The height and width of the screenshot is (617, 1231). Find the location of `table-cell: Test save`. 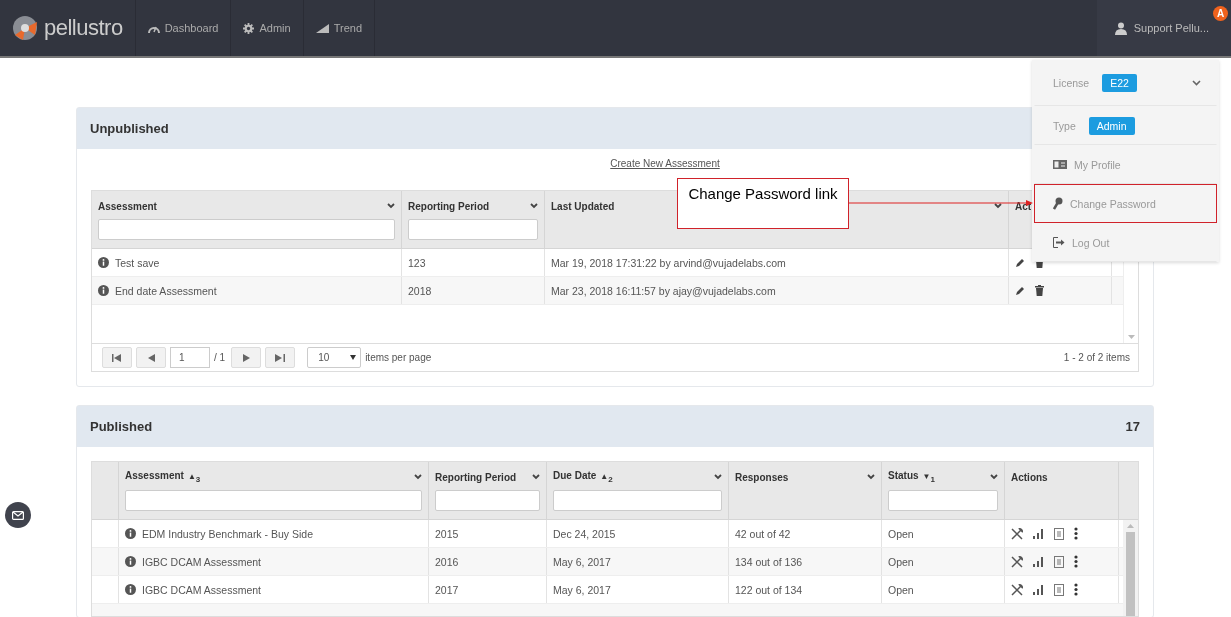

table-cell: Test save is located at coordinates (137, 262).